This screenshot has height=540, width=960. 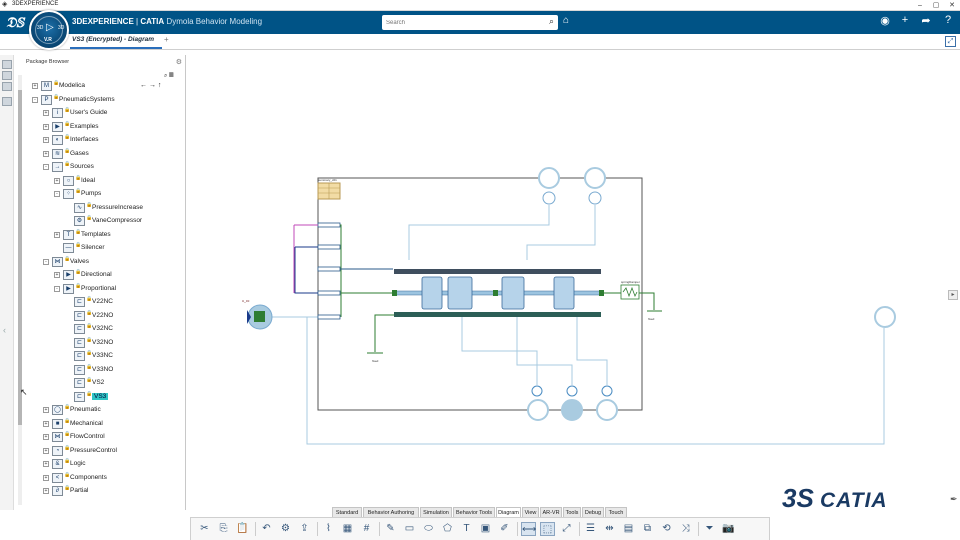 What do you see at coordinates (547, 529) in the screenshot?
I see `select-icon: ⬚` at bounding box center [547, 529].